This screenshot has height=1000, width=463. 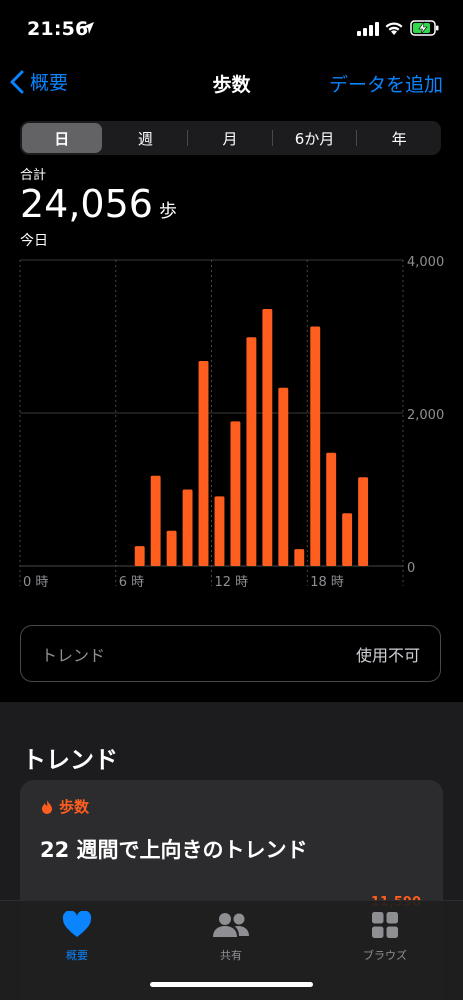 I want to click on grid-icon, so click(x=385, y=925).